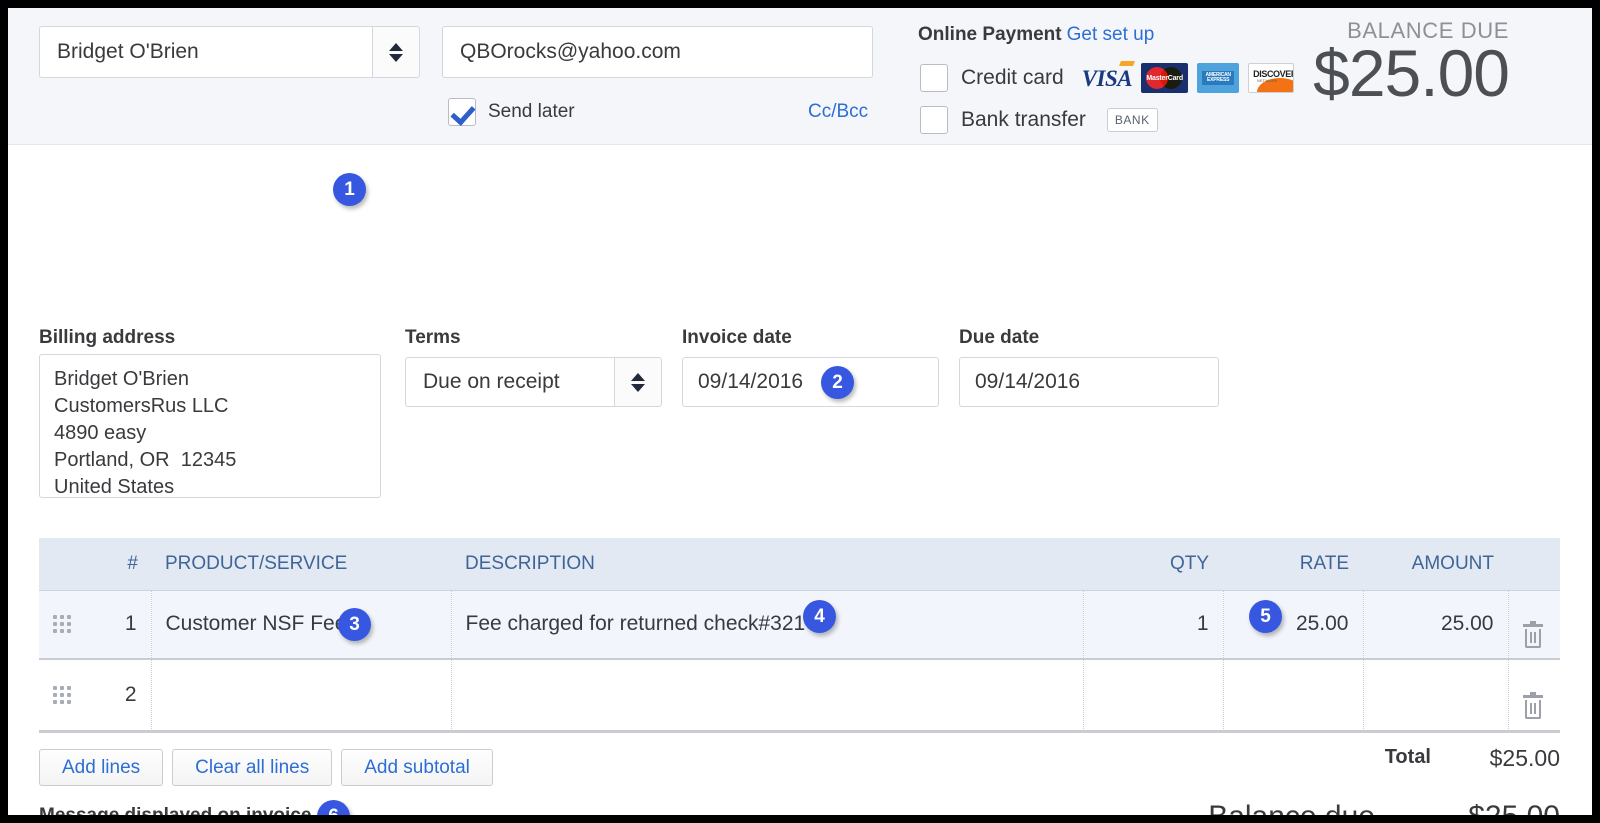  I want to click on callout-badge-6: 6, so click(333, 807).